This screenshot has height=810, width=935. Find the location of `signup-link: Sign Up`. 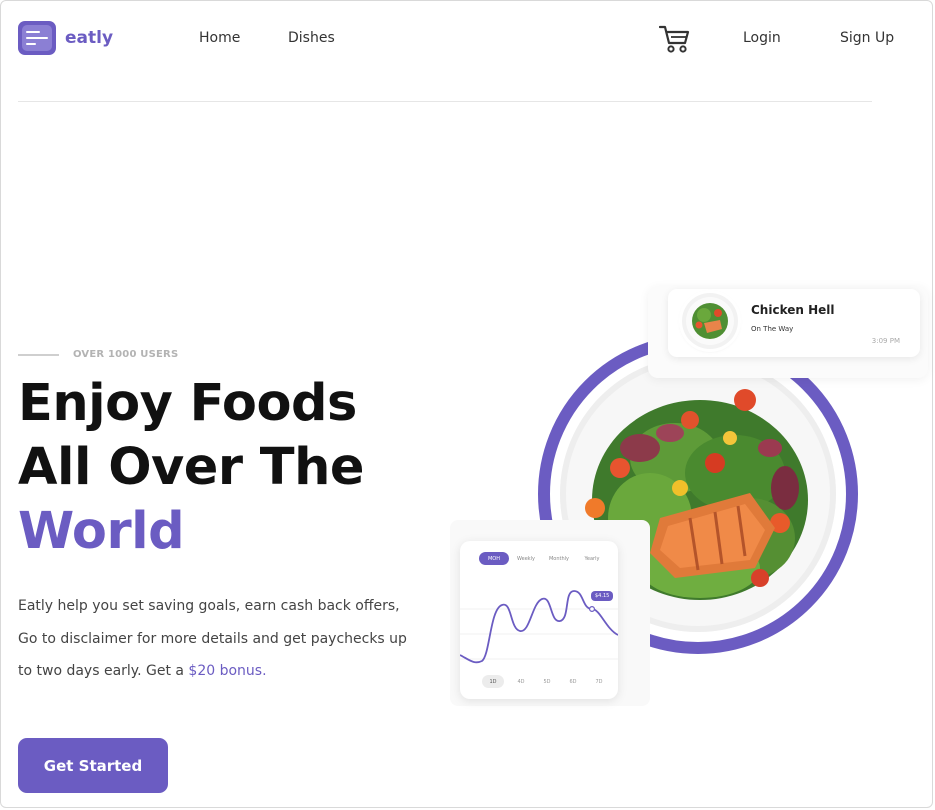

signup-link: Sign Up is located at coordinates (867, 38).